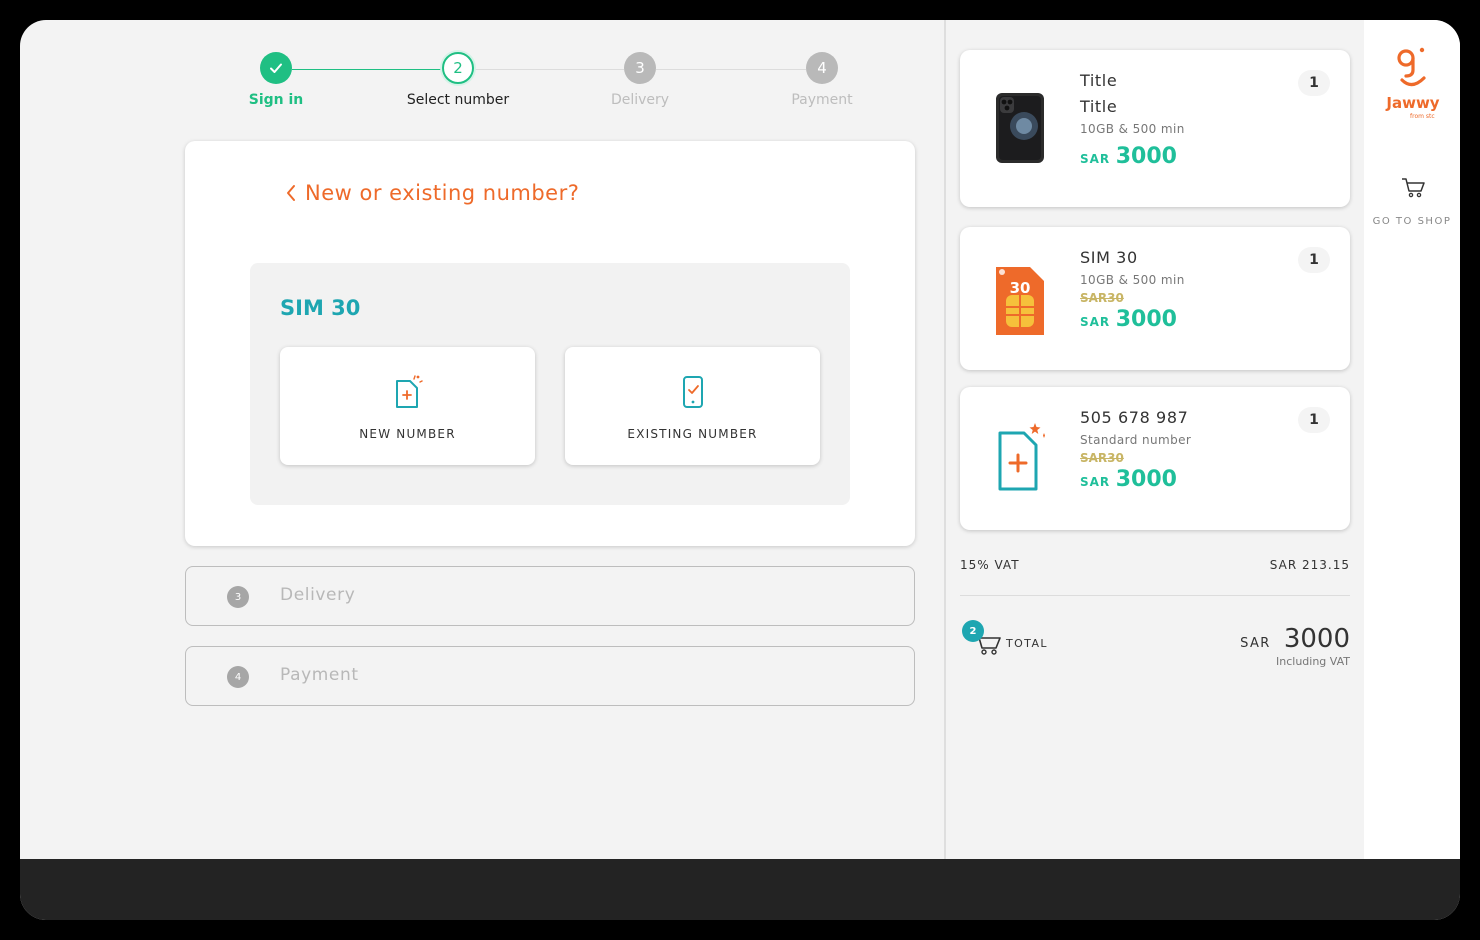 This screenshot has height=940, width=1480. I want to click on right-rail: Jawwy from stc GO TO SHOP, so click(1412, 439).